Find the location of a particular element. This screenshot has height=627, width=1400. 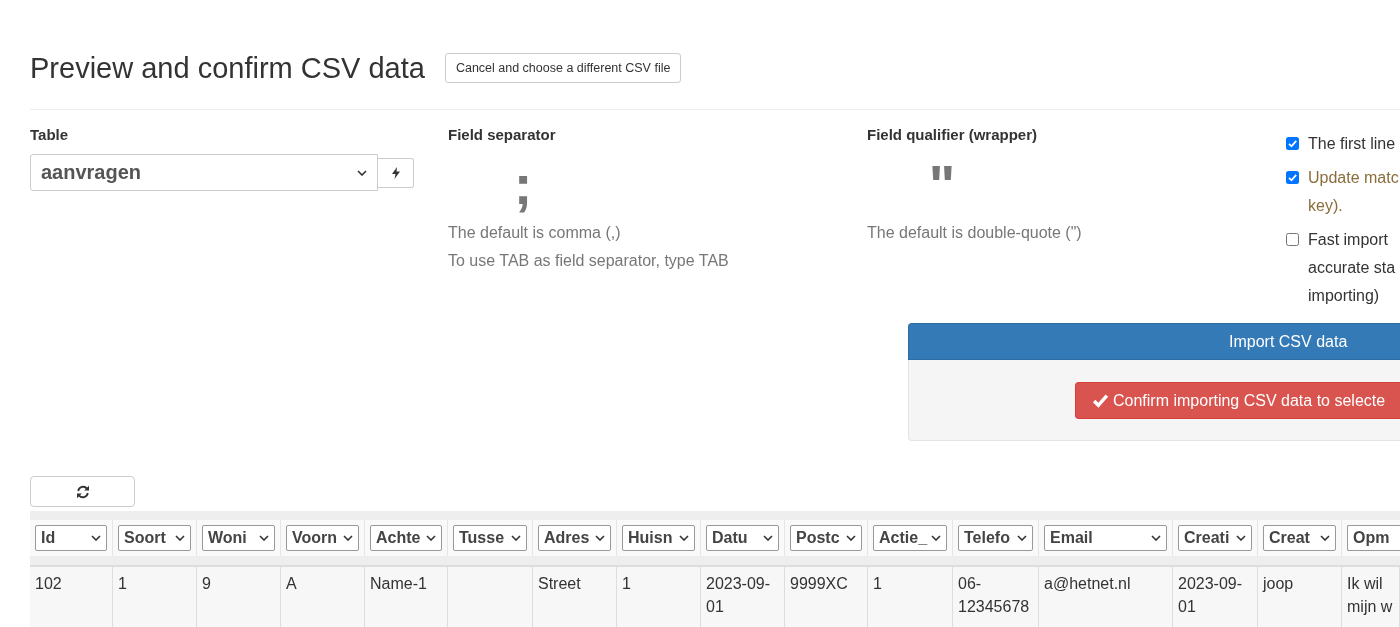

table-cell: joop is located at coordinates (1300, 597).